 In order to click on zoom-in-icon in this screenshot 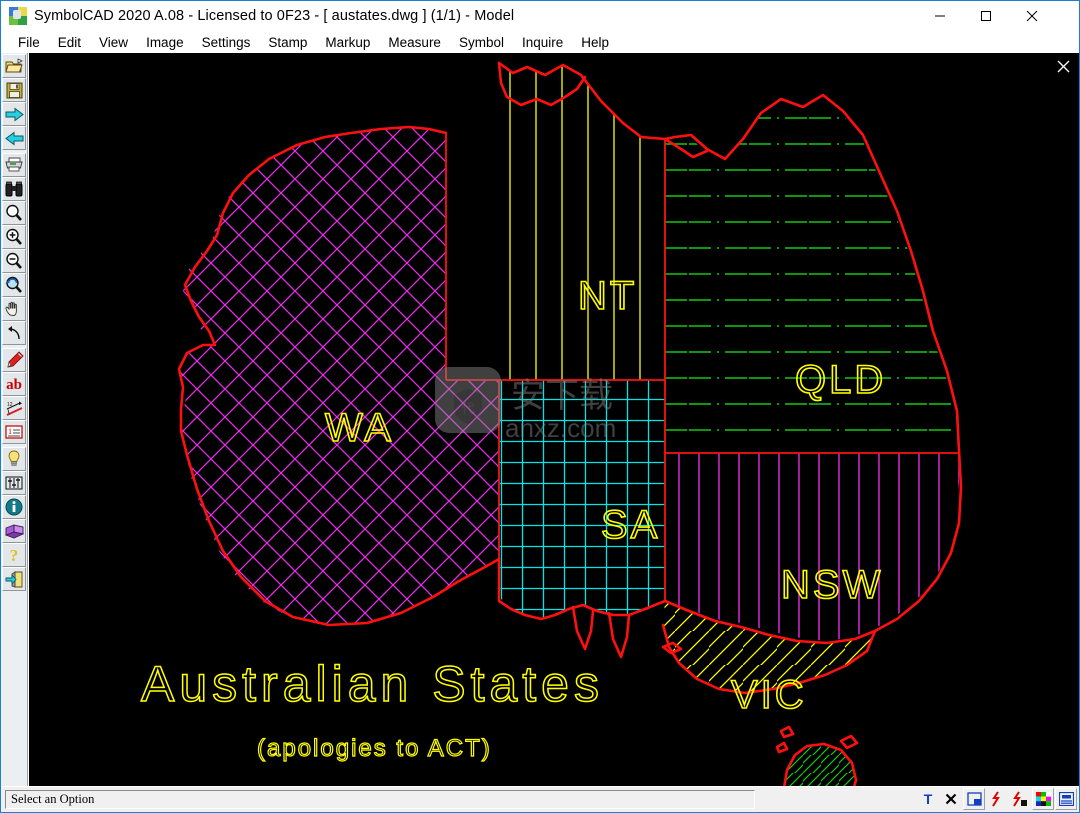, I will do `click(14, 237)`.